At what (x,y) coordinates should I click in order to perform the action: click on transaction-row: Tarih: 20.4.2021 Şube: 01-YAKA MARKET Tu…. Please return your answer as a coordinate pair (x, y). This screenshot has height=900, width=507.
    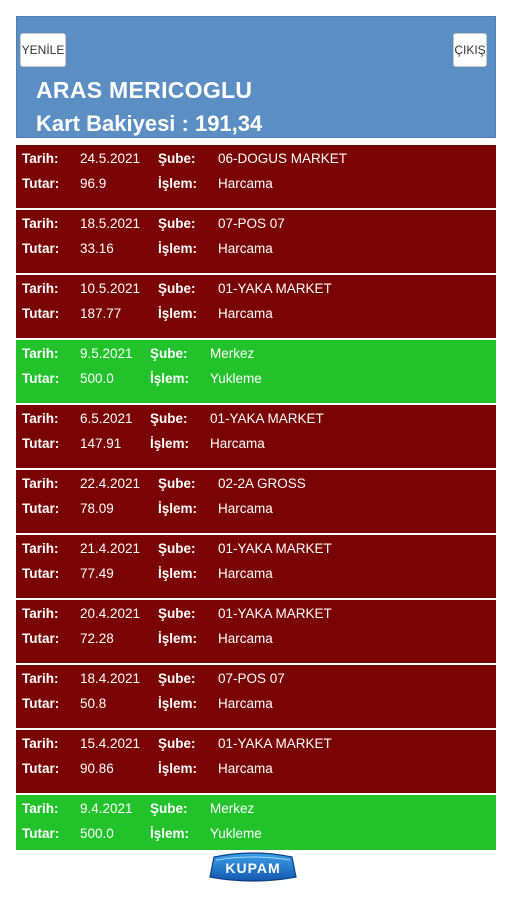
    Looking at the image, I should click on (256, 631).